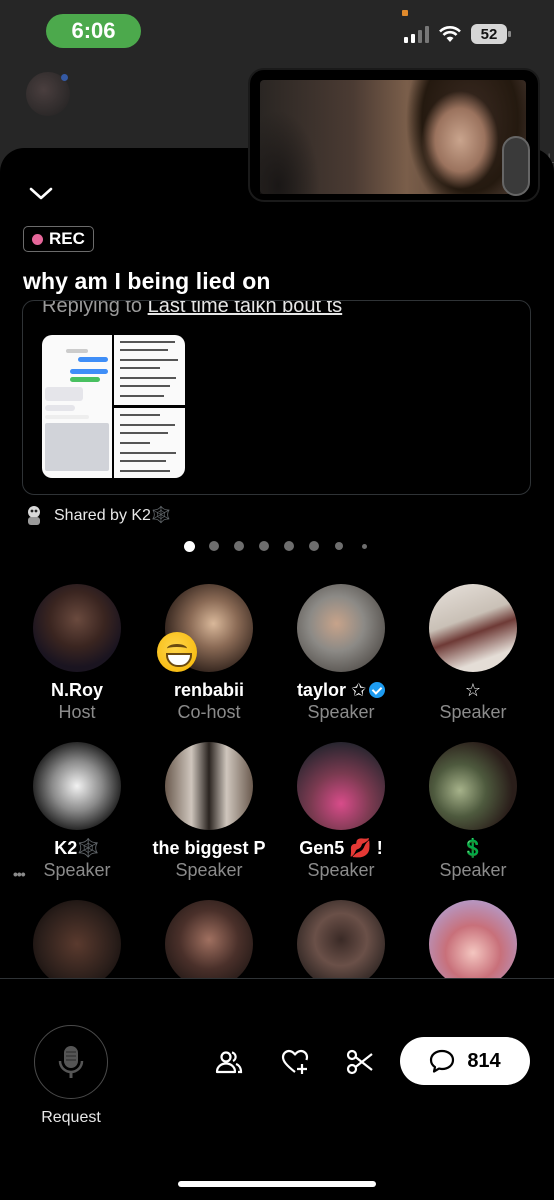  I want to click on participant-name: 💲, so click(473, 848).